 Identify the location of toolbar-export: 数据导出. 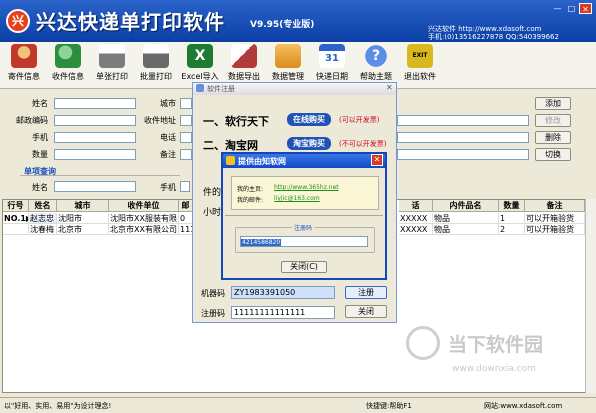
(244, 63).